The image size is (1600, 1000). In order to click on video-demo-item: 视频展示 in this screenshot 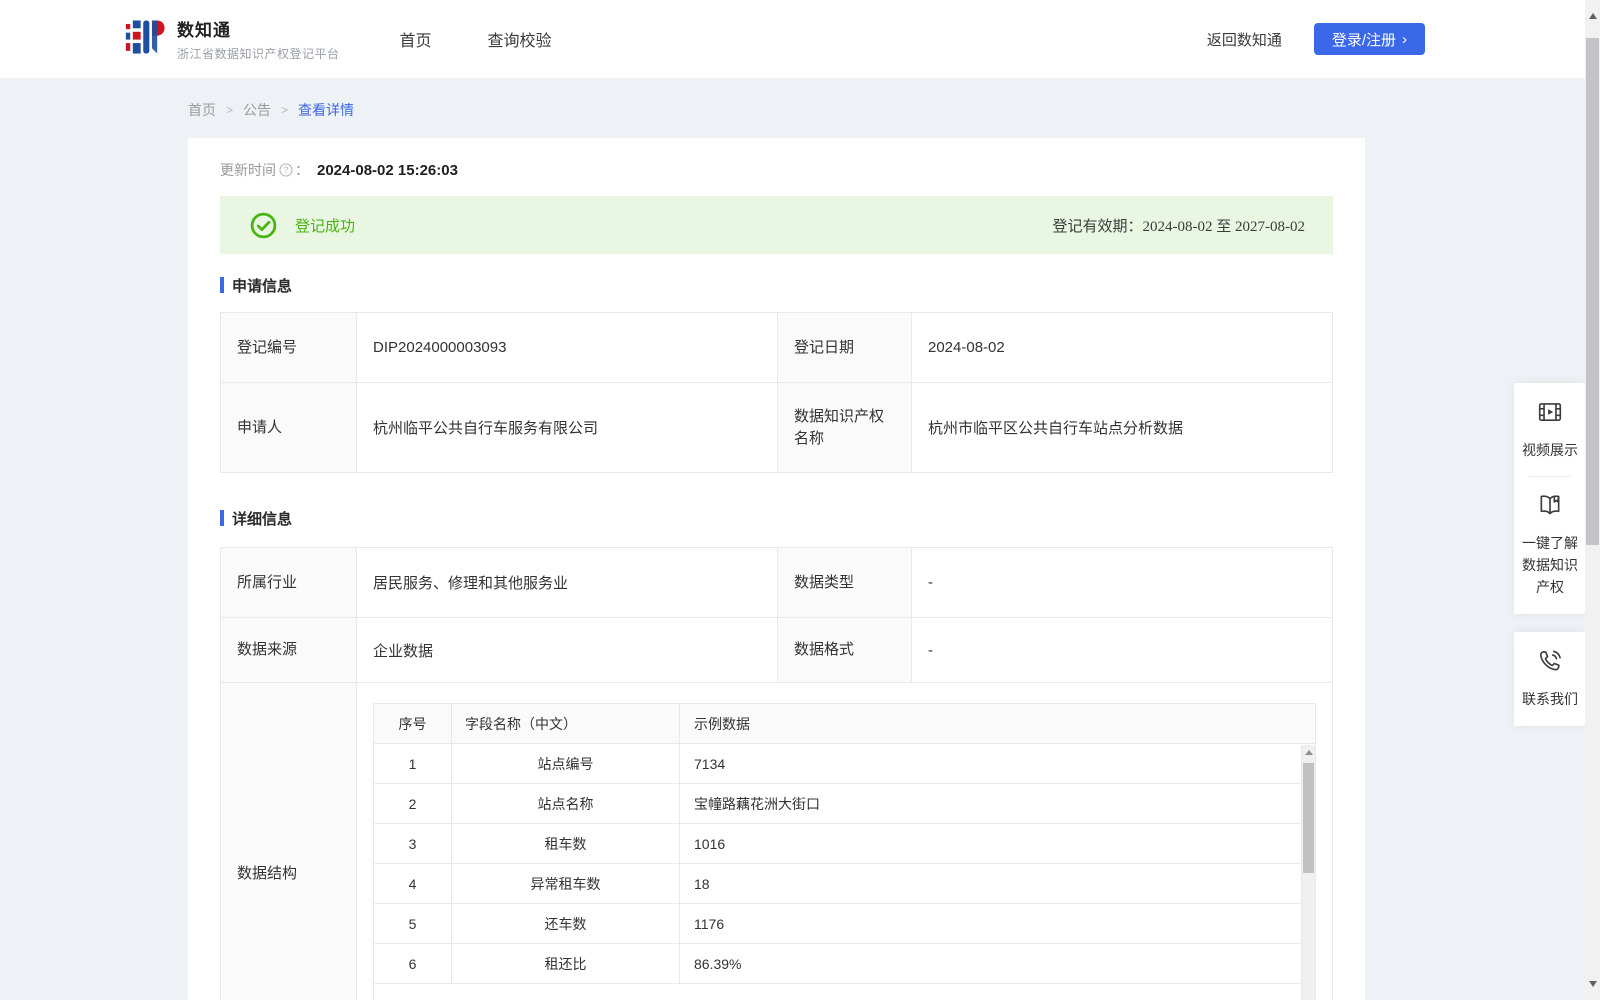, I will do `click(1550, 430)`.